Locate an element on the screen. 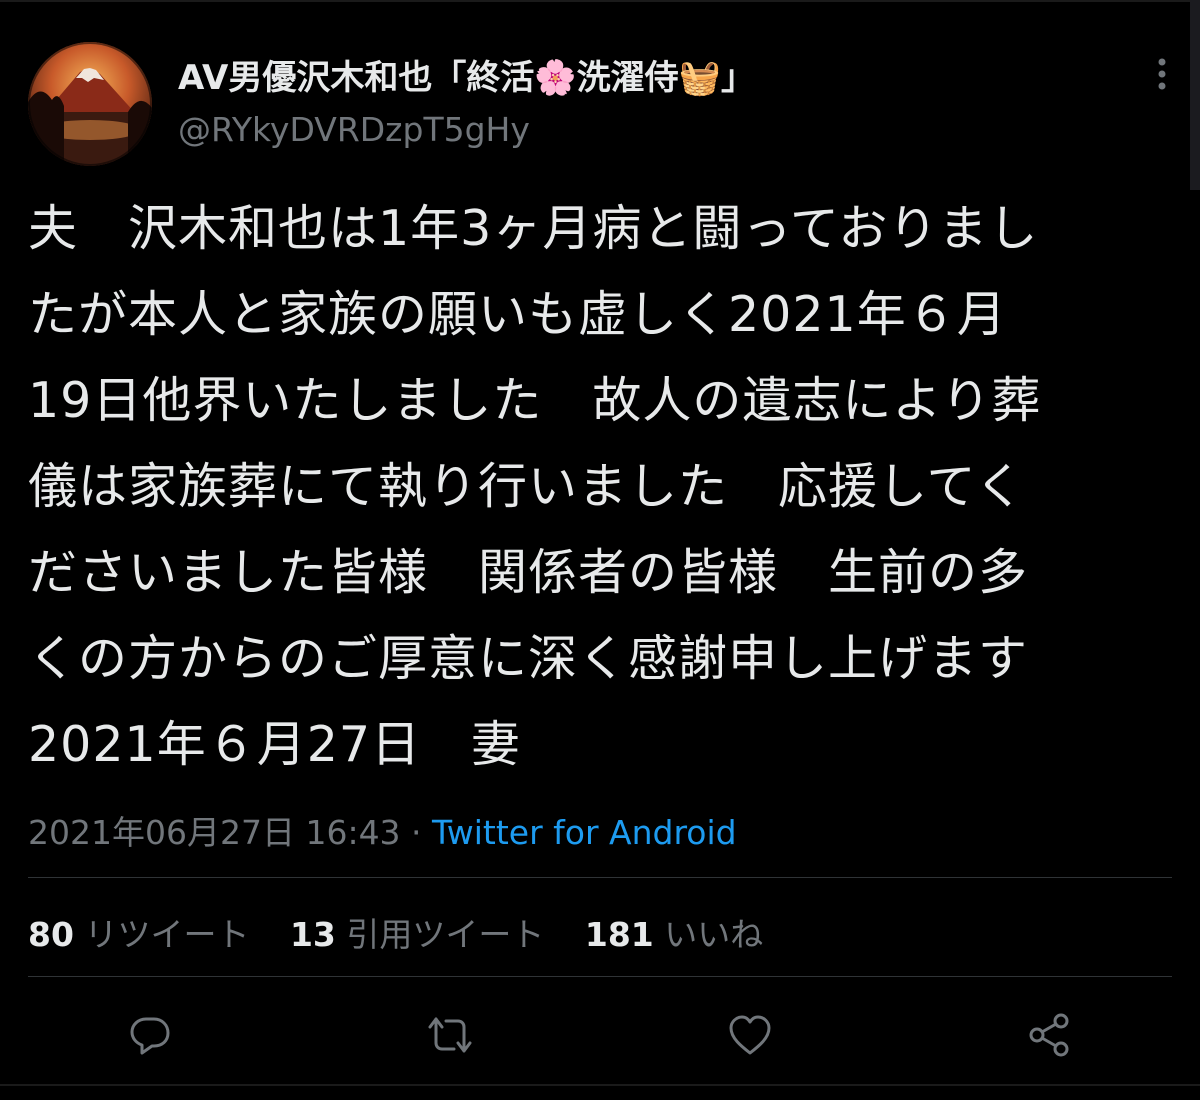 The width and height of the screenshot is (1200, 1100). scroll-indicator is located at coordinates (1195, 95).